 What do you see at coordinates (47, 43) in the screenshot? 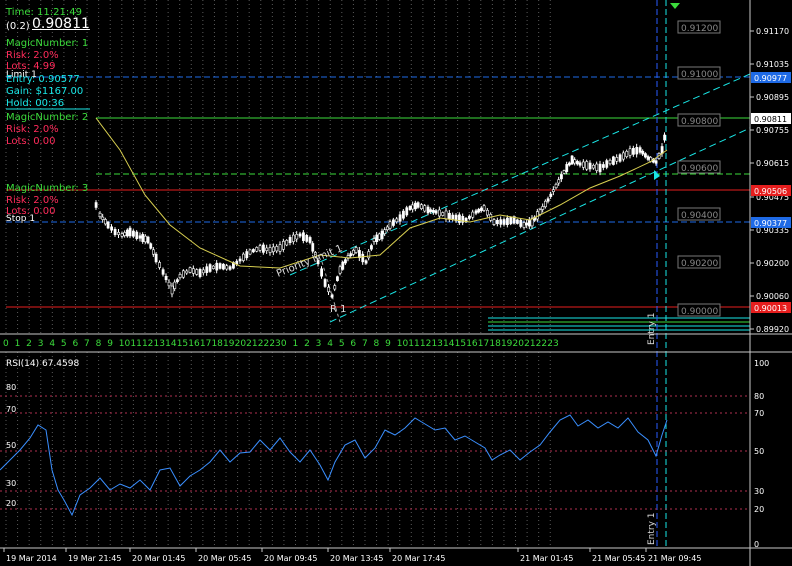
I see `magic1-label: MagicNumber: 1` at bounding box center [47, 43].